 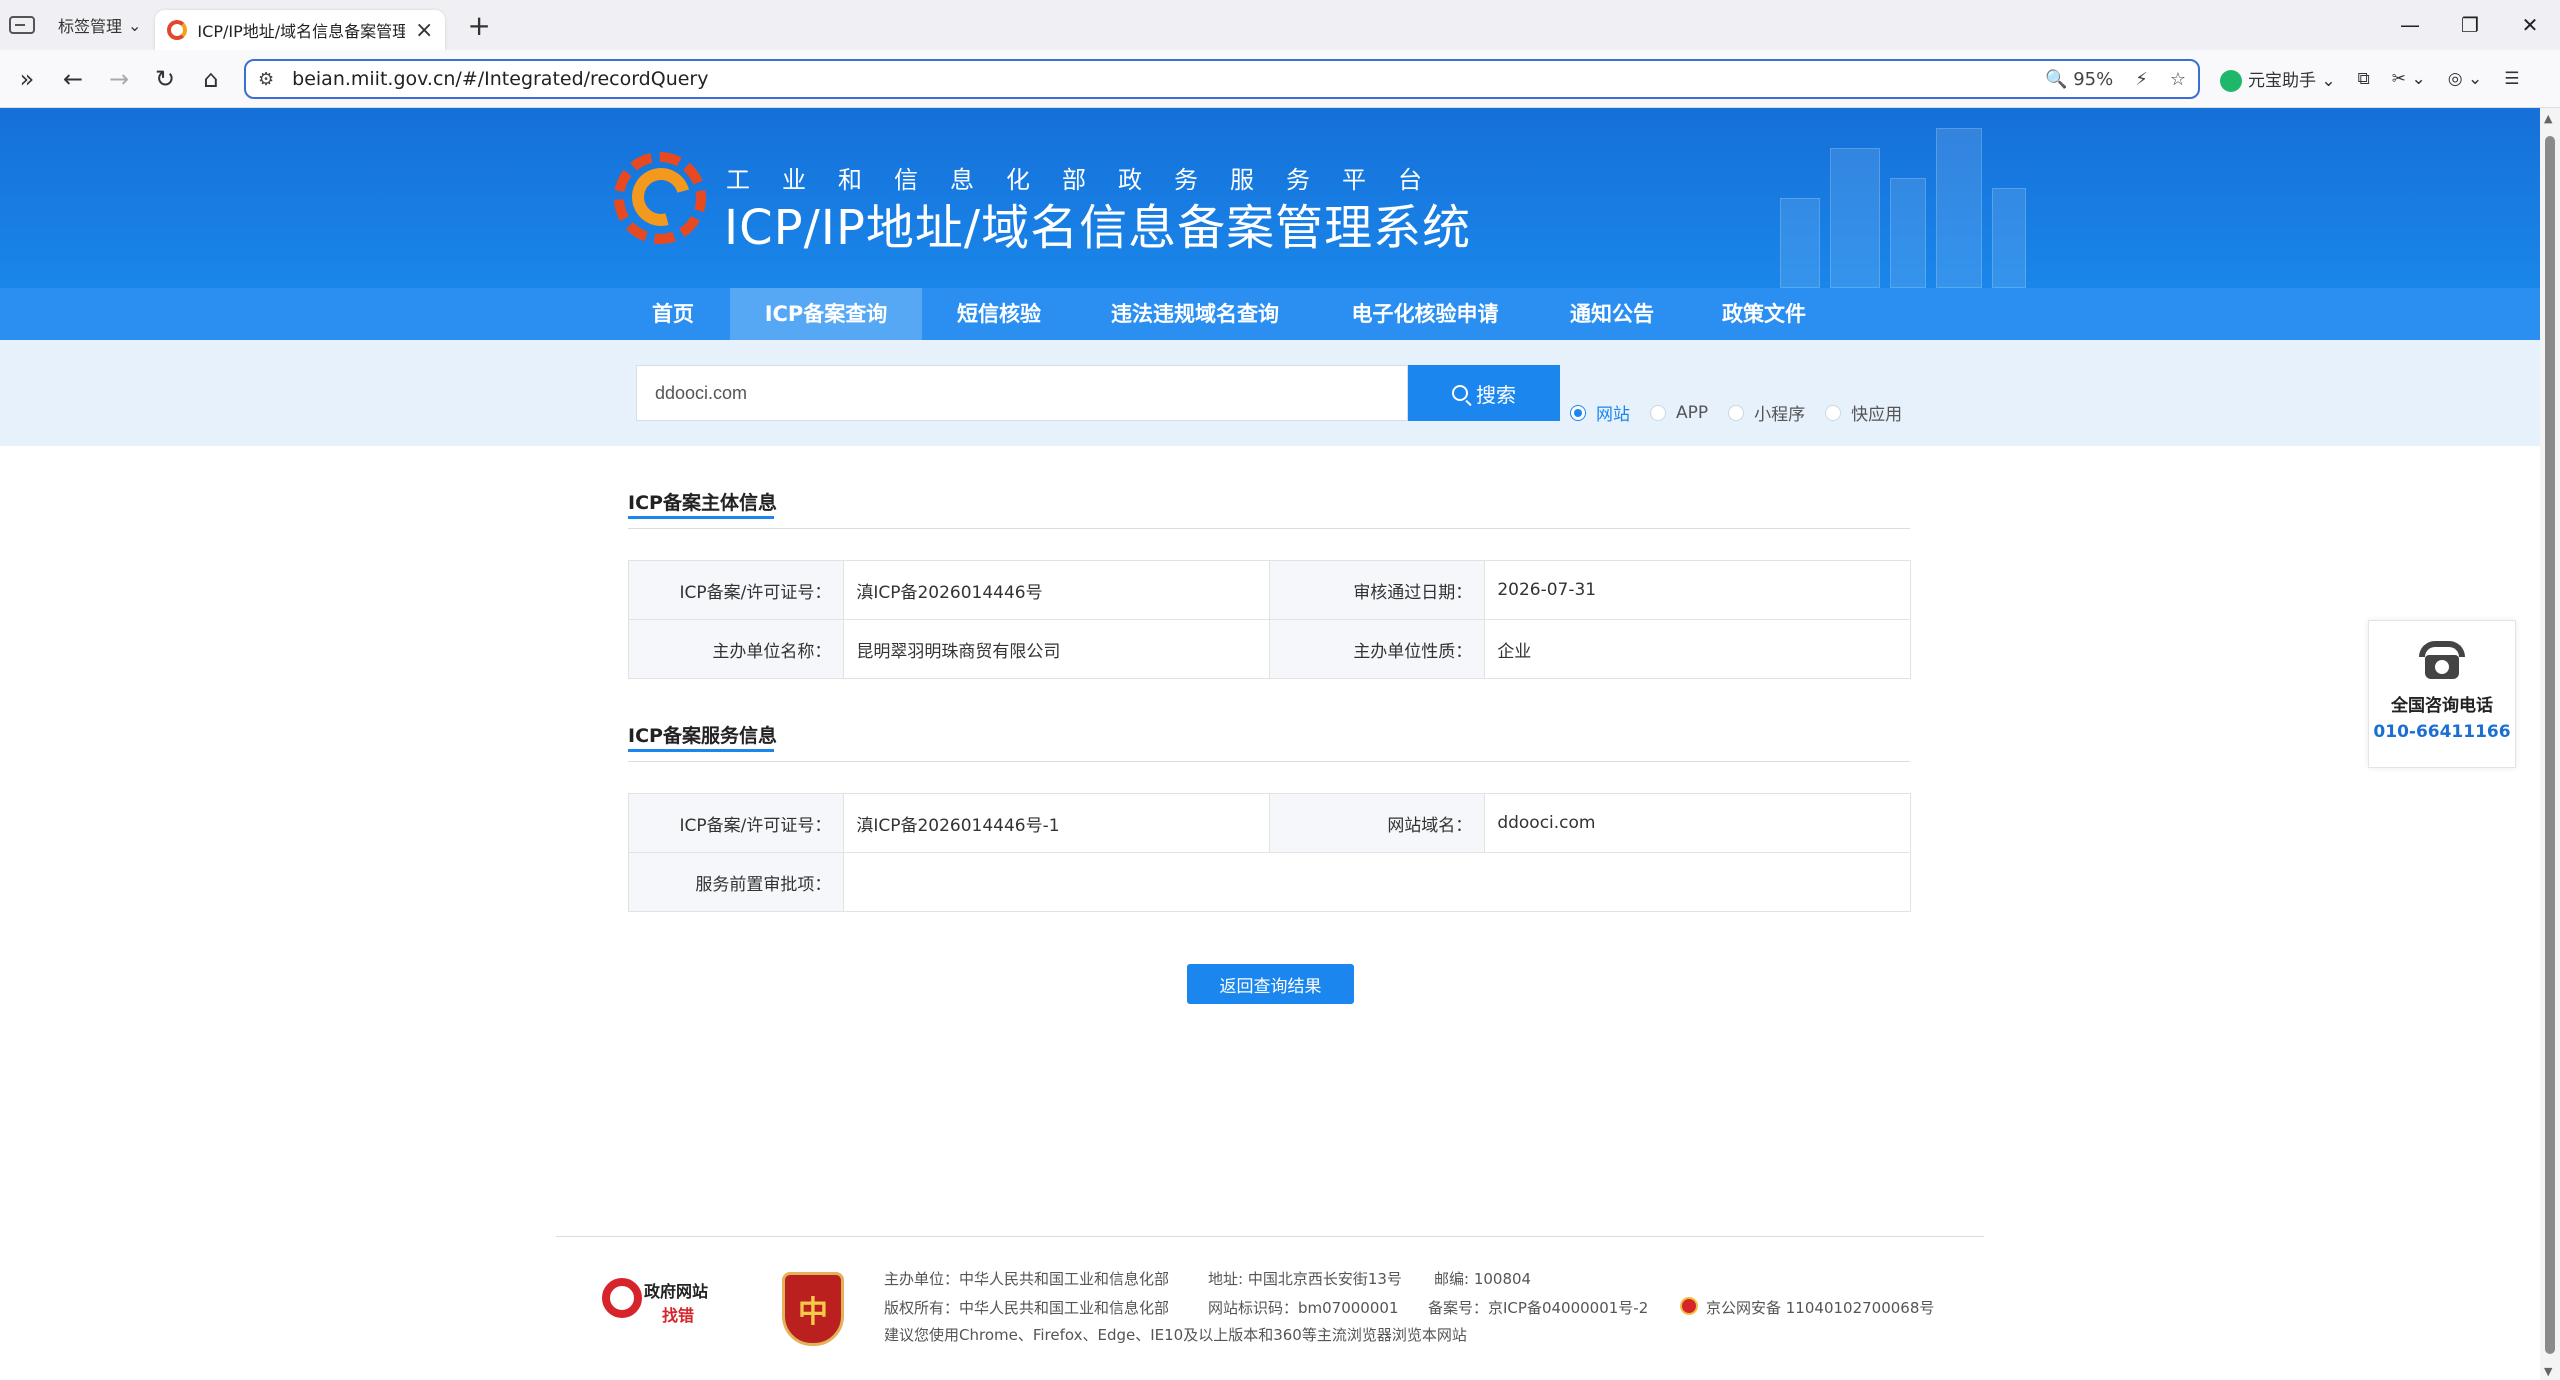 I want to click on cell-label: 审核通过日期：, so click(x=1377, y=590).